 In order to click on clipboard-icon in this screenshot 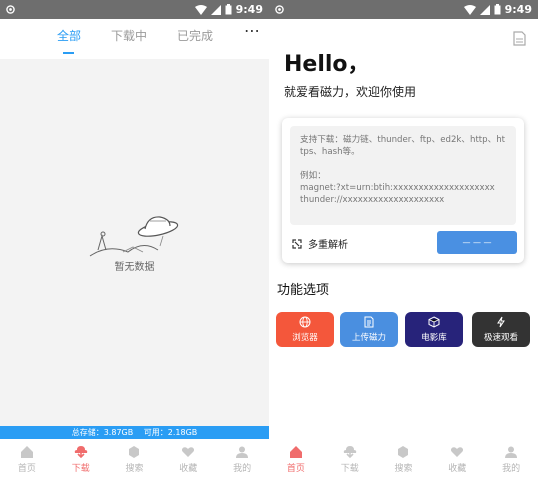, I will do `click(519, 38)`.